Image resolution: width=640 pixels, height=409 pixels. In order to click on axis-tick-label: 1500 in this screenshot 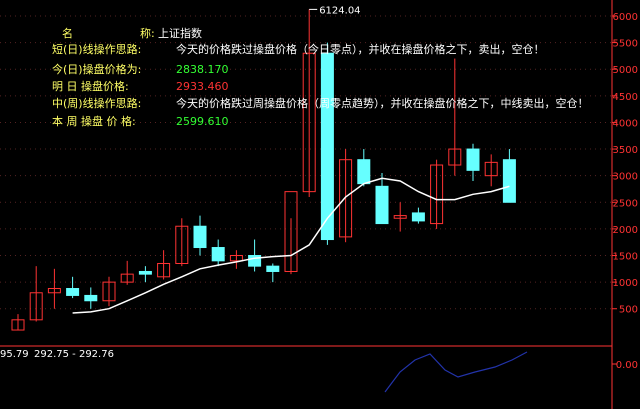, I will do `click(625, 257)`.